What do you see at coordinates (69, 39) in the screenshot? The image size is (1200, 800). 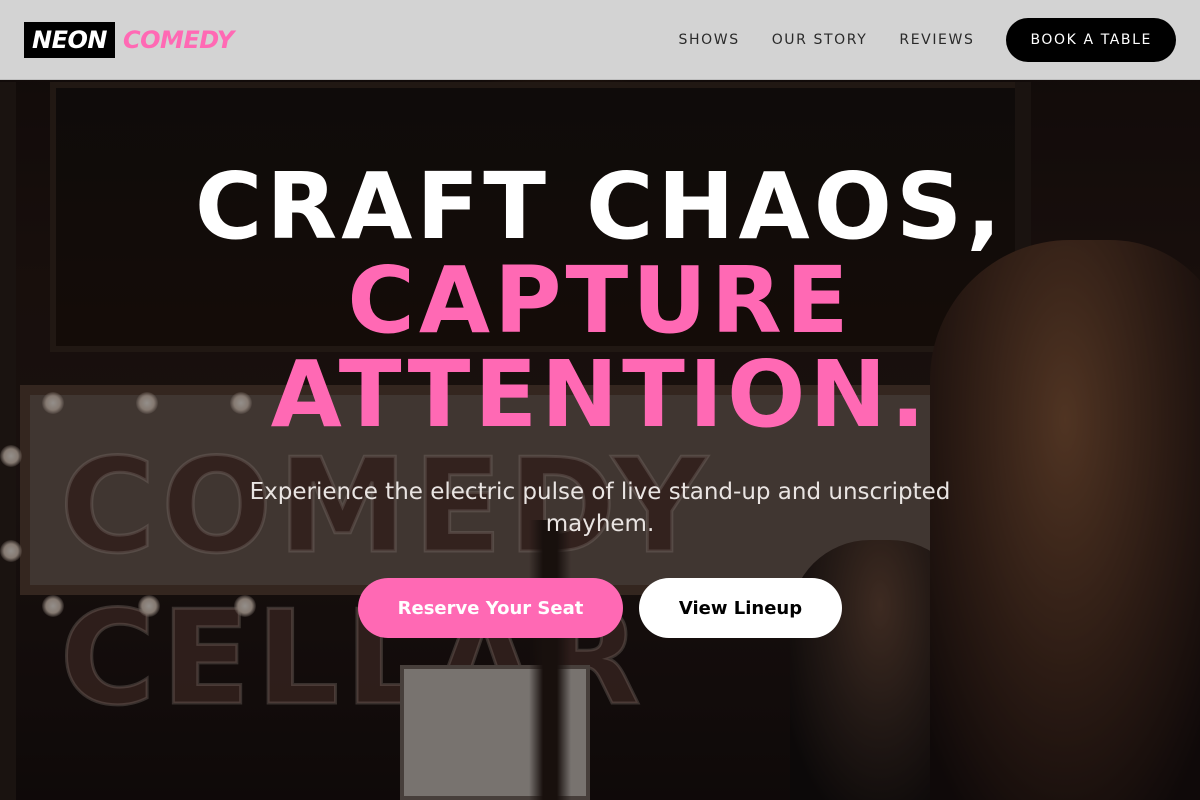 I see `logo-neon-text: NEON` at bounding box center [69, 39].